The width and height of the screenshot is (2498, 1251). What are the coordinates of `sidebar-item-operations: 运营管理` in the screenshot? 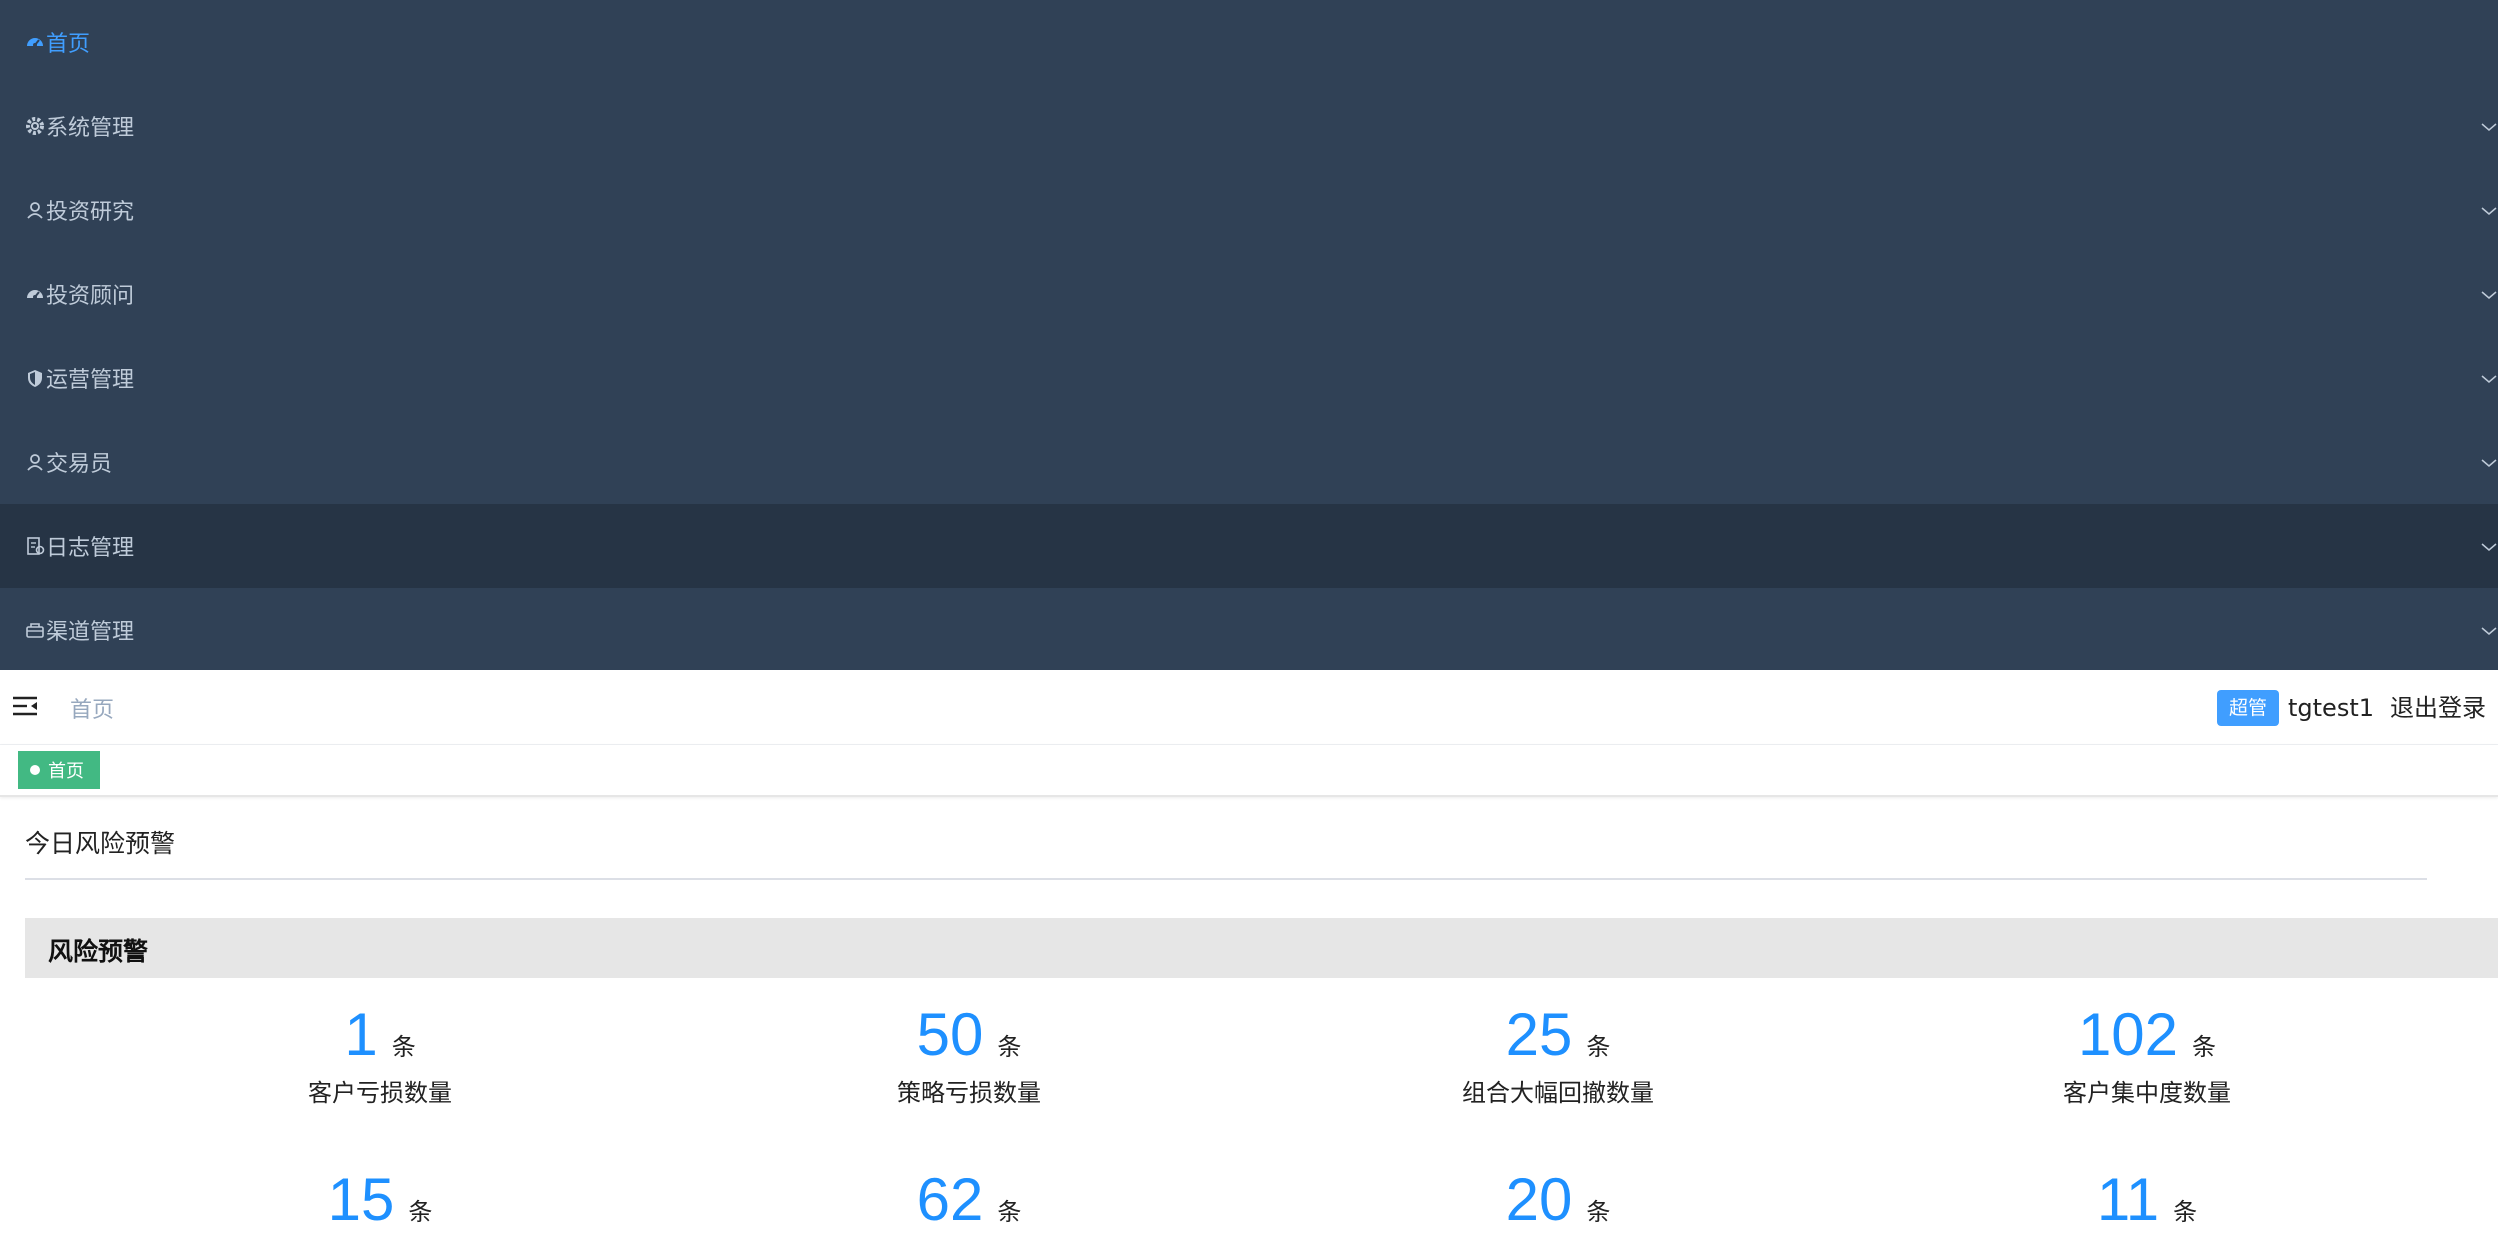 It's located at (1249, 378).